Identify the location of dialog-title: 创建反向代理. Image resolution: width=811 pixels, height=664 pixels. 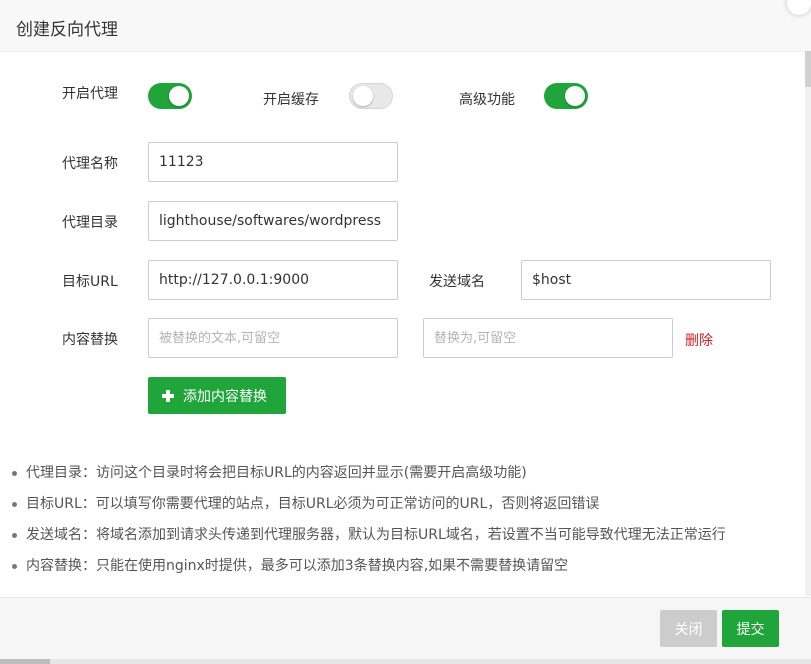
(67, 30).